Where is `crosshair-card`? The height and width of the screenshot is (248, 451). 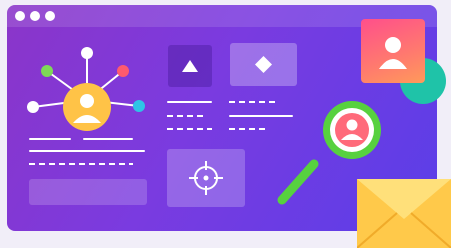
crosshair-card is located at coordinates (206, 178).